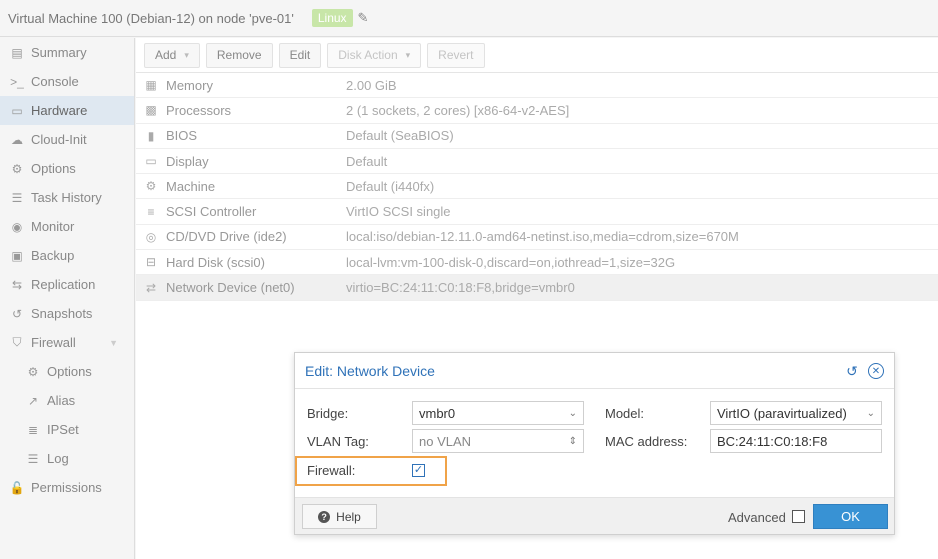 This screenshot has width=938, height=559. What do you see at coordinates (371, 85) in the screenshot?
I see `hardware-value: 2.00 GiB` at bounding box center [371, 85].